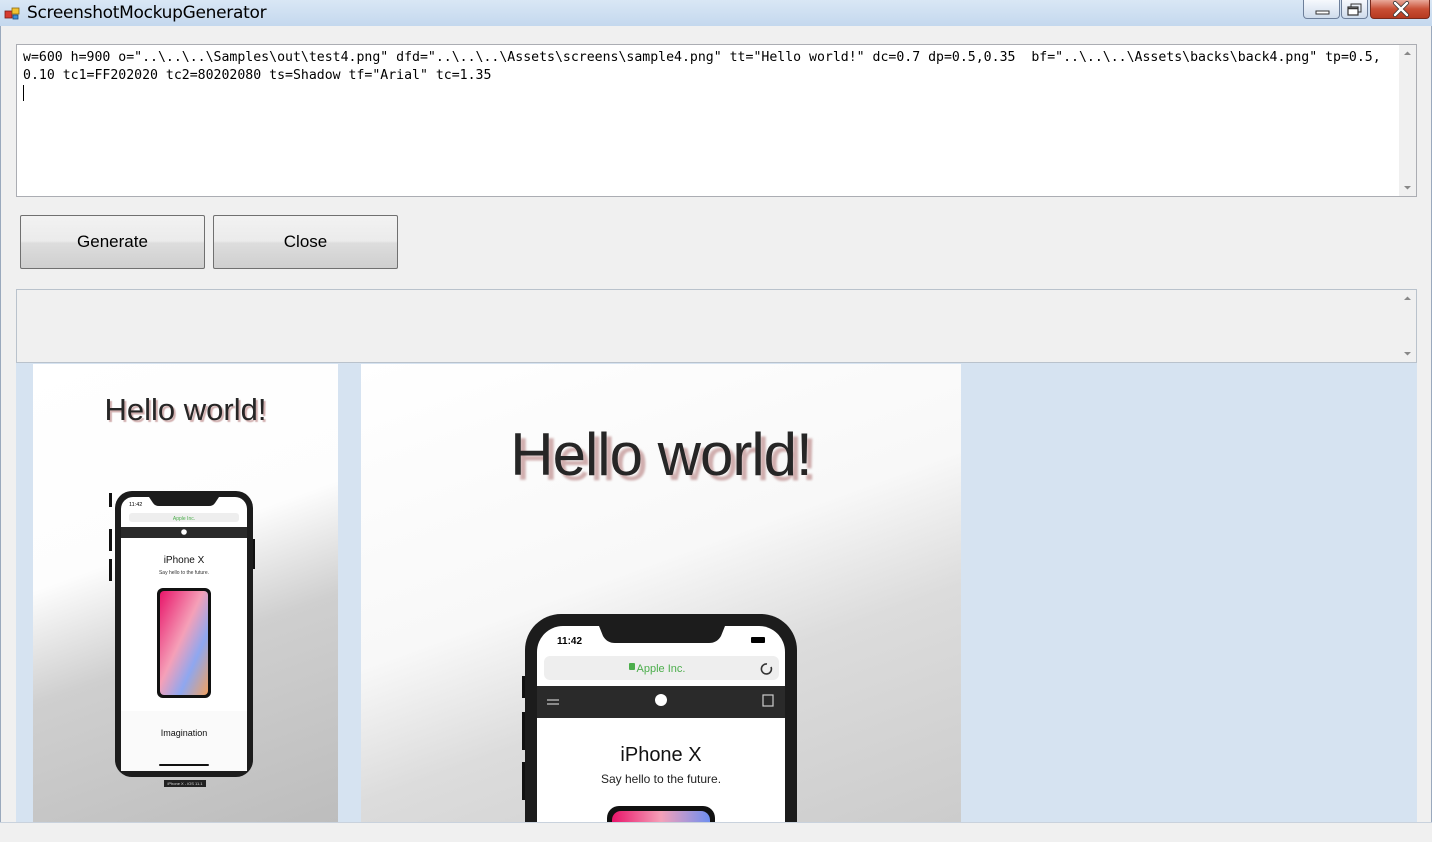 The width and height of the screenshot is (1432, 842). I want to click on feature-title: Imagination, so click(184, 733).